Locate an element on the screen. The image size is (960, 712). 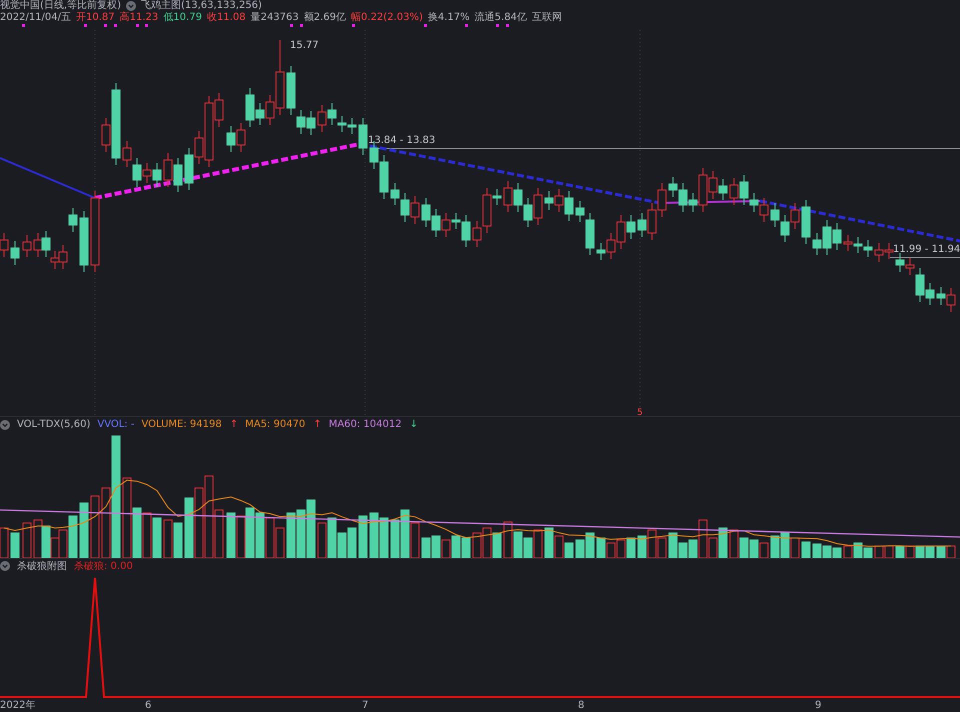
price-level-line is located at coordinates (925, 257).